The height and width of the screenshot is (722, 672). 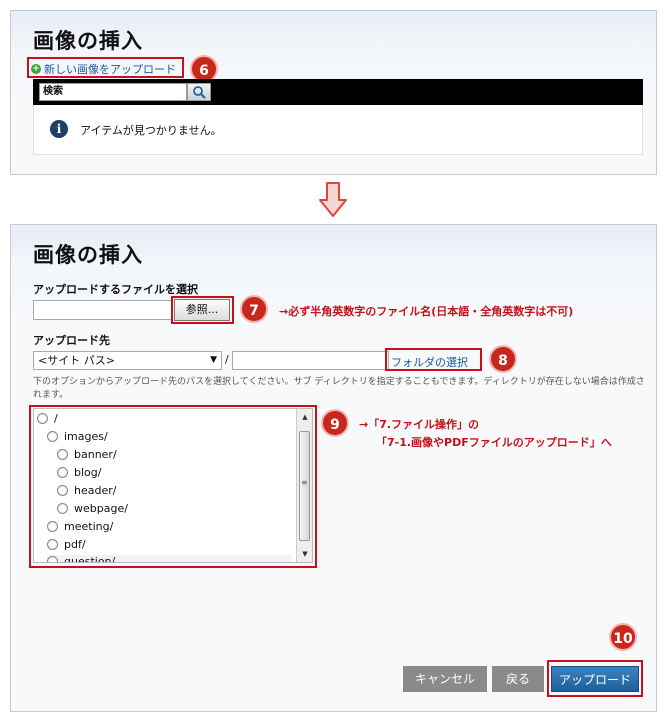 What do you see at coordinates (127, 360) in the screenshot?
I see `site-path-select: <サイト パス> ▼` at bounding box center [127, 360].